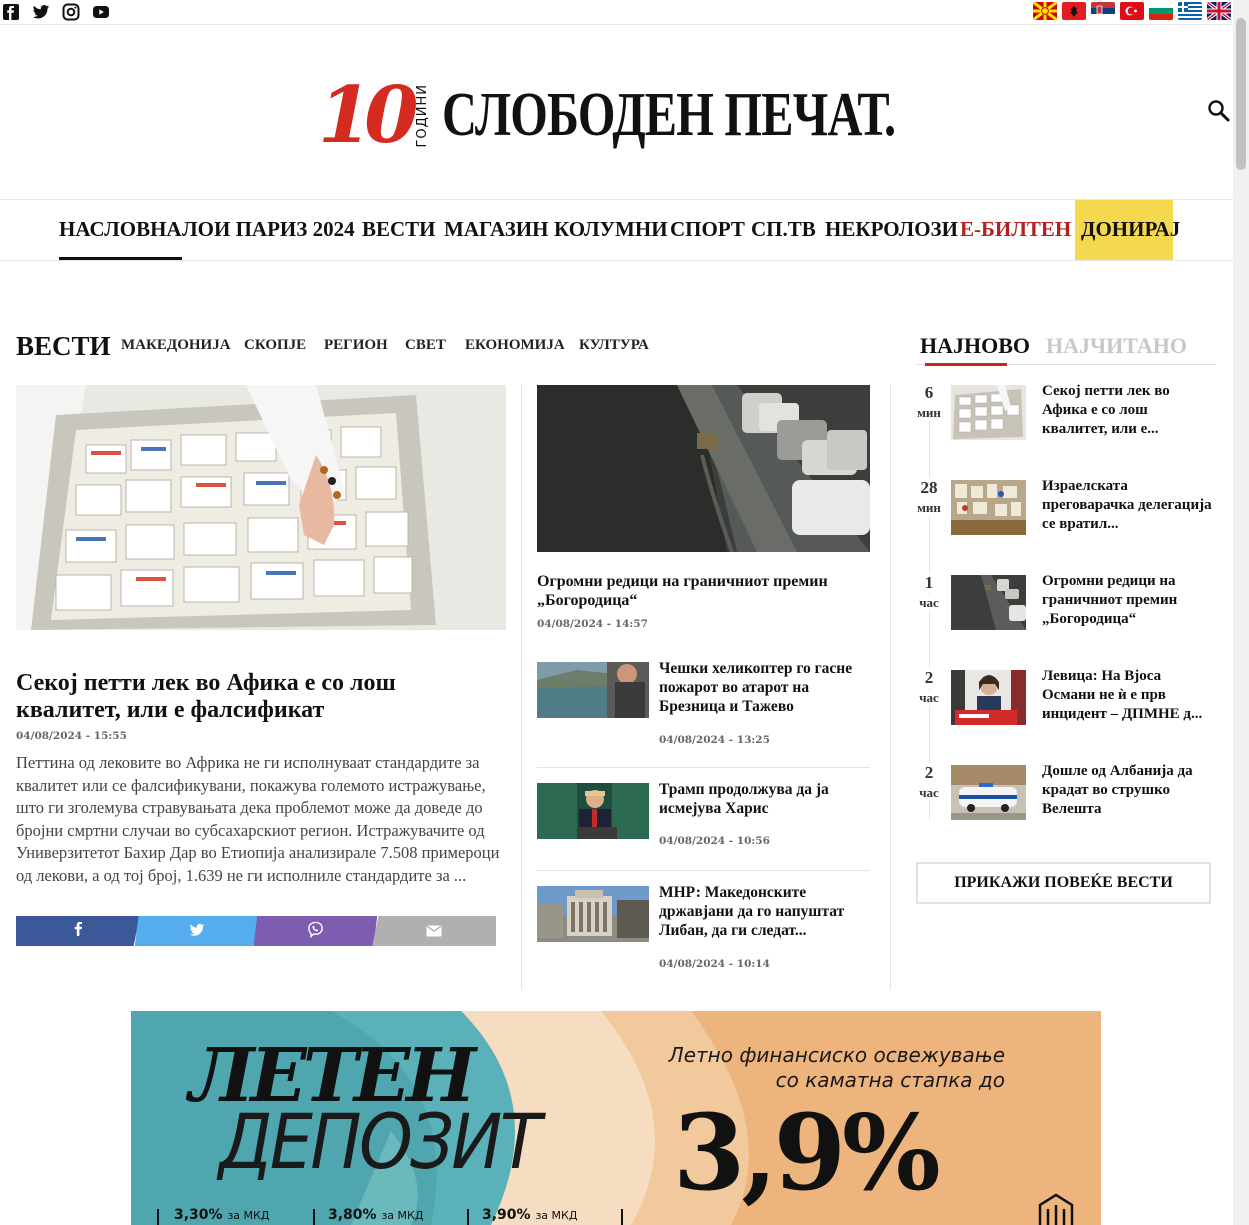 This screenshot has height=1225, width=1249. Describe the element at coordinates (714, 964) in the screenshot. I see `list-item-date: 04/08/2024 - 10:14` at that location.